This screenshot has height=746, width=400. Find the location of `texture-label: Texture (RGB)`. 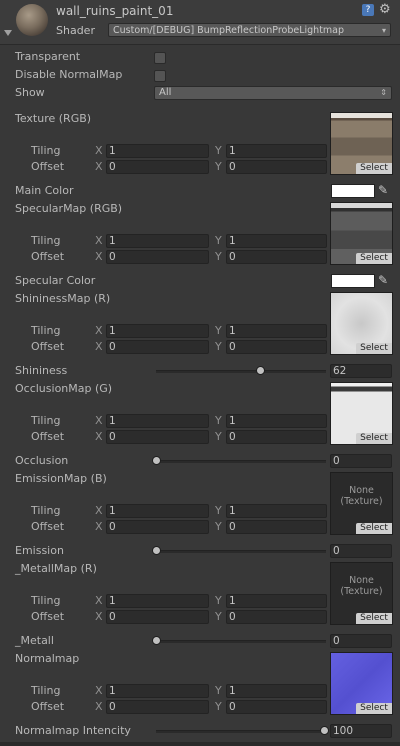

texture-label: Texture (RGB) is located at coordinates (53, 118).